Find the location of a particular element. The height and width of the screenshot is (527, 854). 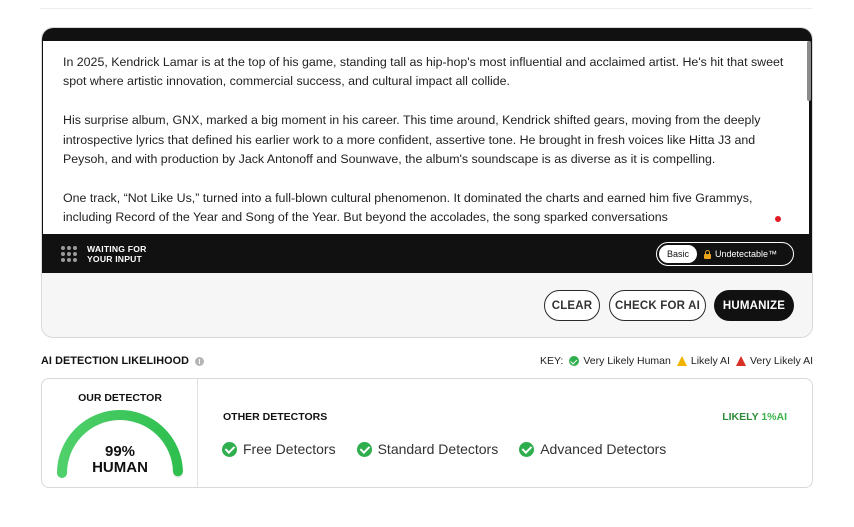

key-very-ai-label: Very Likely AI is located at coordinates (781, 361).